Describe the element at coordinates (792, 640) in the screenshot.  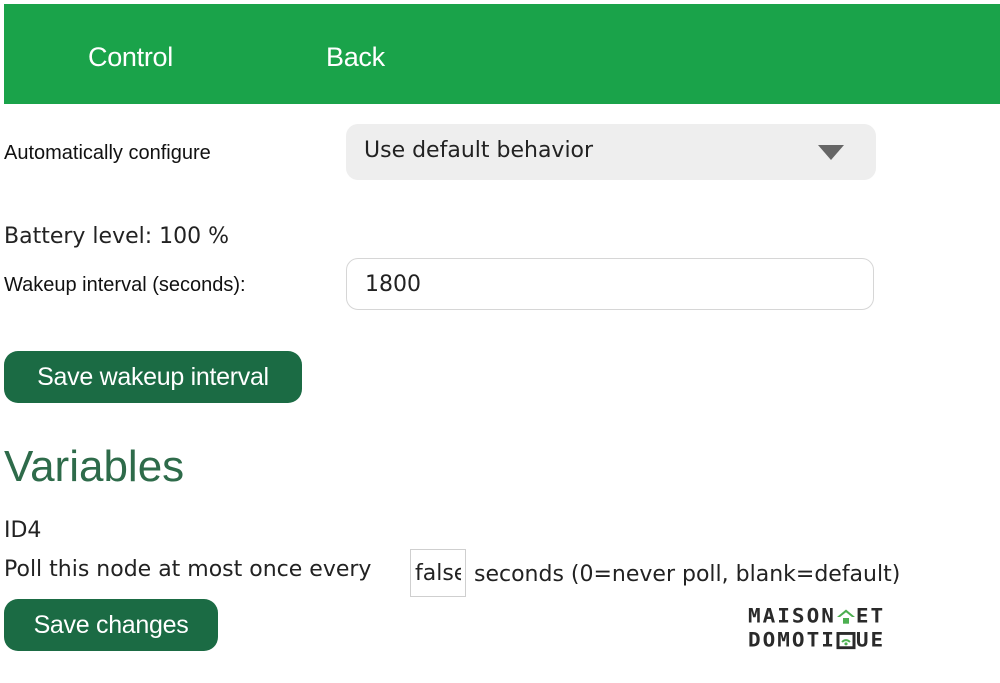
I see `logo-text-domoti: DOMOTI` at that location.